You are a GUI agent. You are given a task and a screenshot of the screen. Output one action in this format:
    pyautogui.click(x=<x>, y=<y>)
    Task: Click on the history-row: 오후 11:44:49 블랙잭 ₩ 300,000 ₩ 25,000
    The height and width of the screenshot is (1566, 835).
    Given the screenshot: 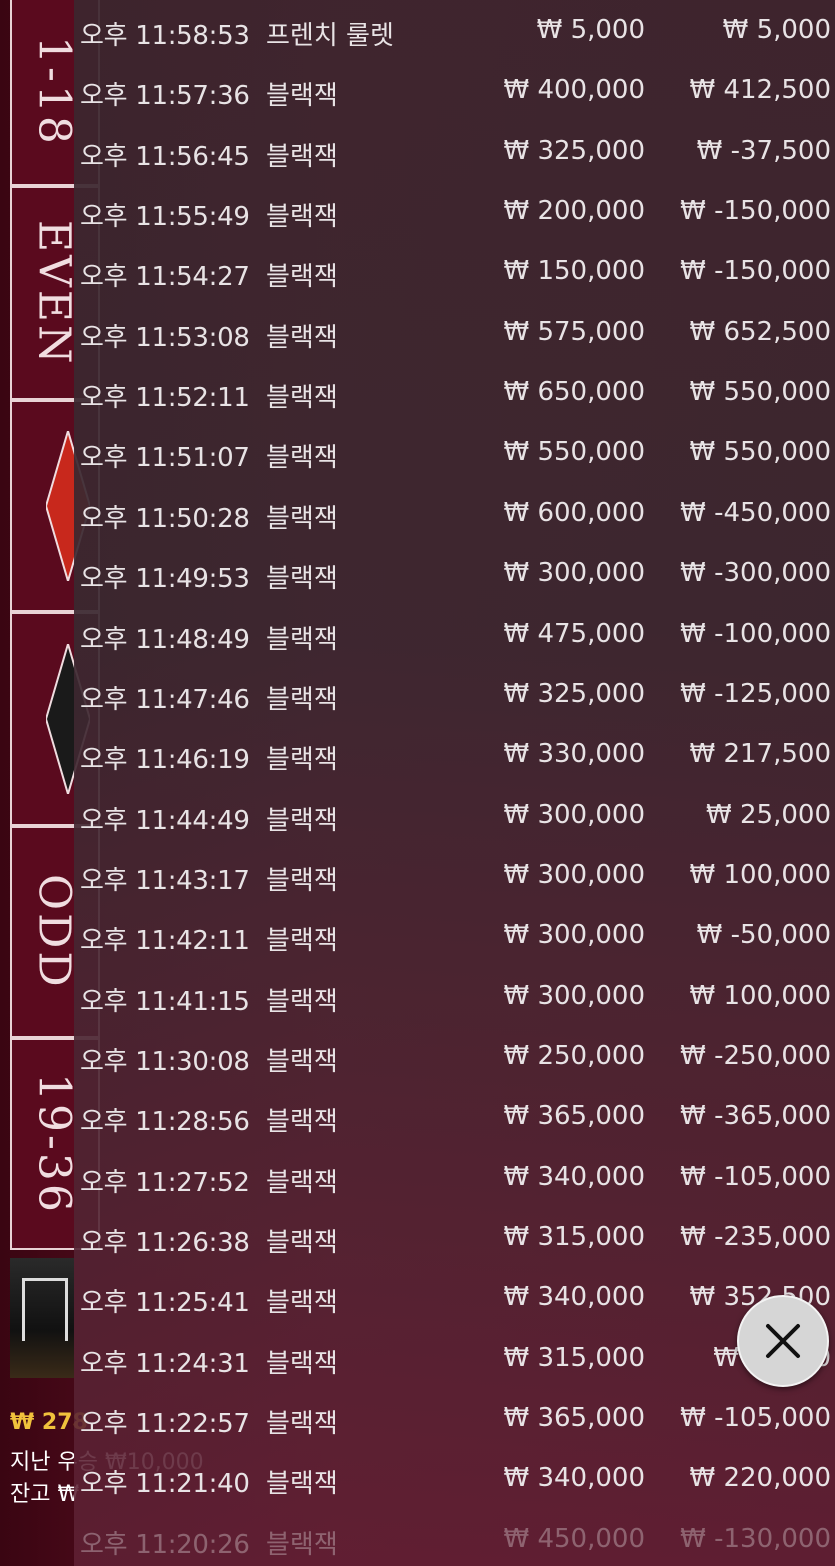 What is the action you would take?
    pyautogui.click(x=454, y=816)
    